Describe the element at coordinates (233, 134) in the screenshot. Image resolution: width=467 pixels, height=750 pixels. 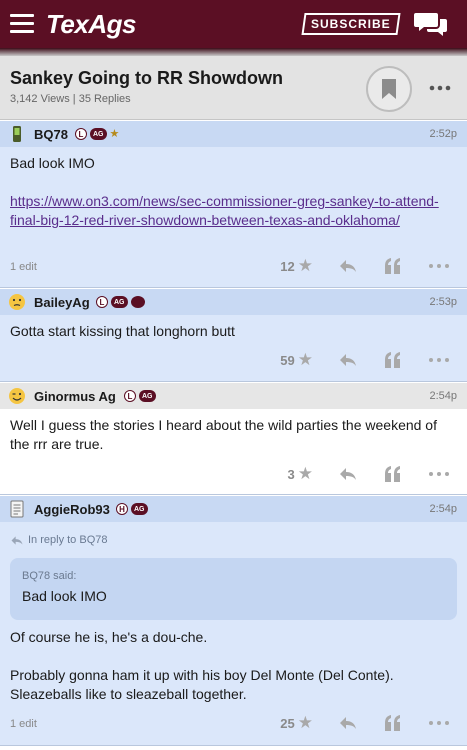
I see `post-header: BQ78 L AG ★ 2:52p` at that location.